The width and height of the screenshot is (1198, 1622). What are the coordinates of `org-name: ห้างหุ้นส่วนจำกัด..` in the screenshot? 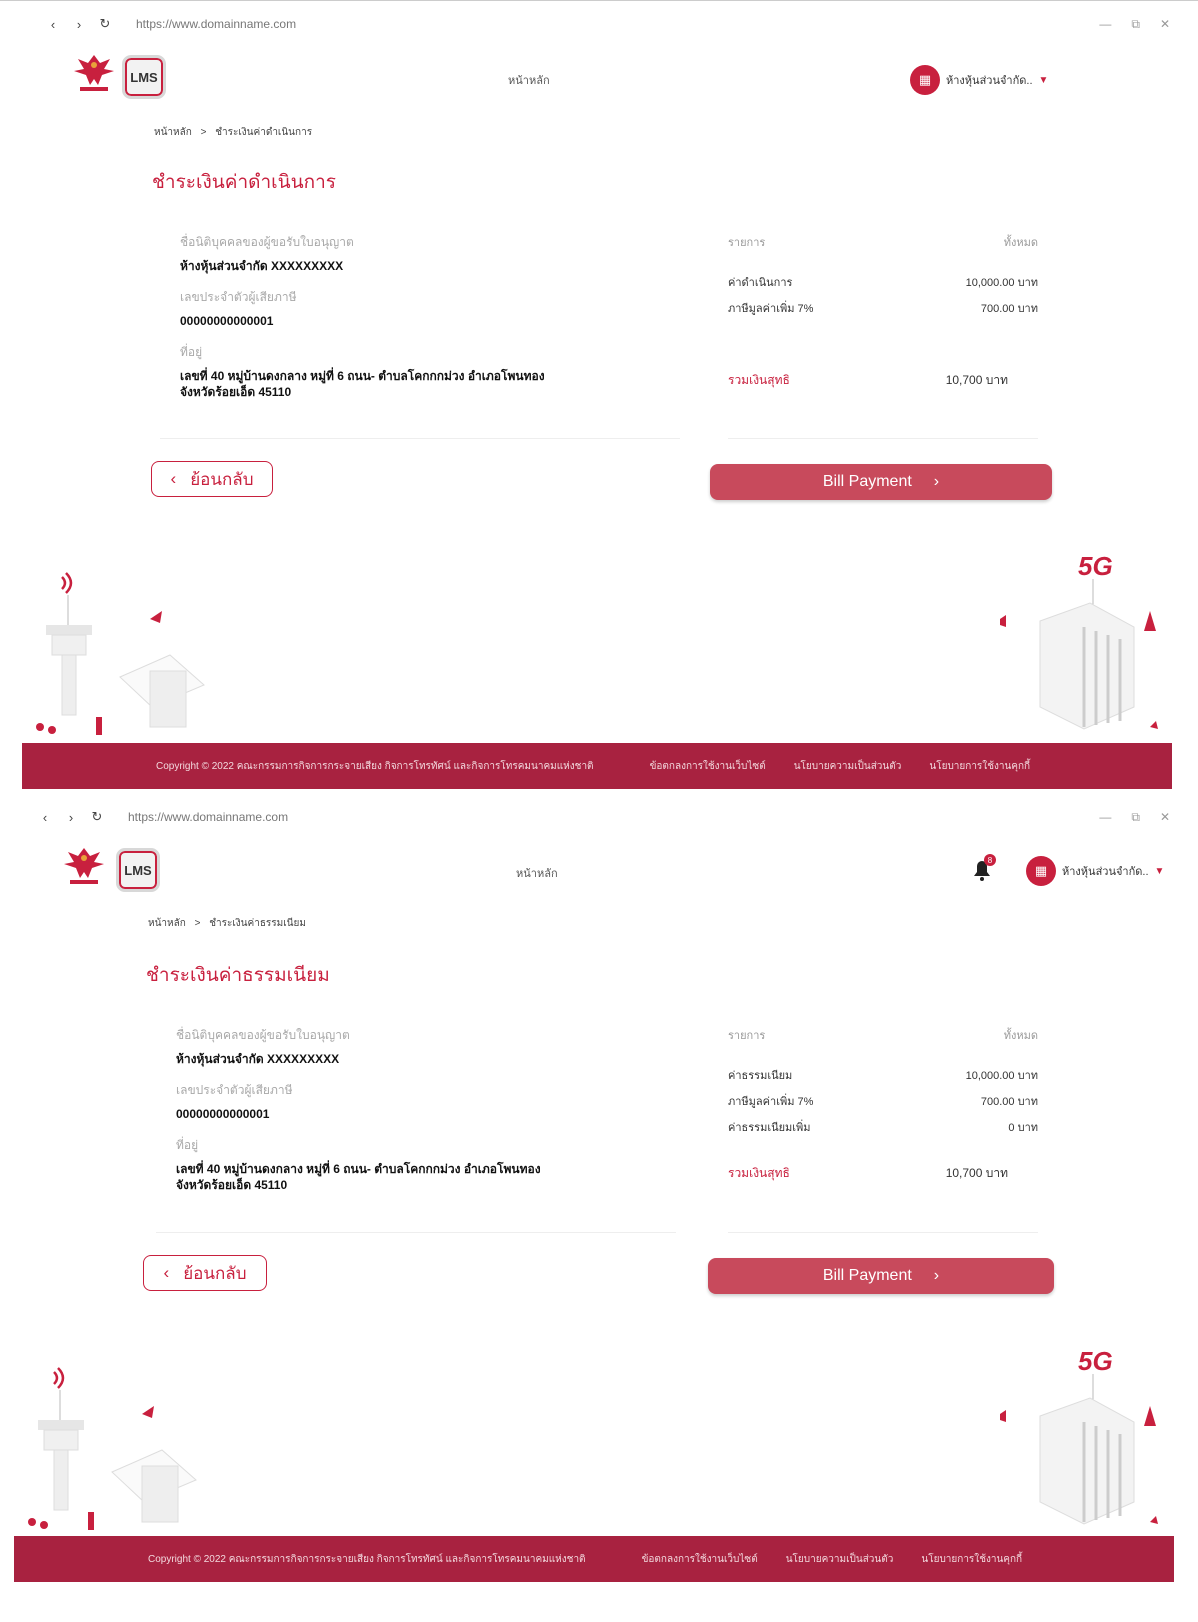 It's located at (1105, 872).